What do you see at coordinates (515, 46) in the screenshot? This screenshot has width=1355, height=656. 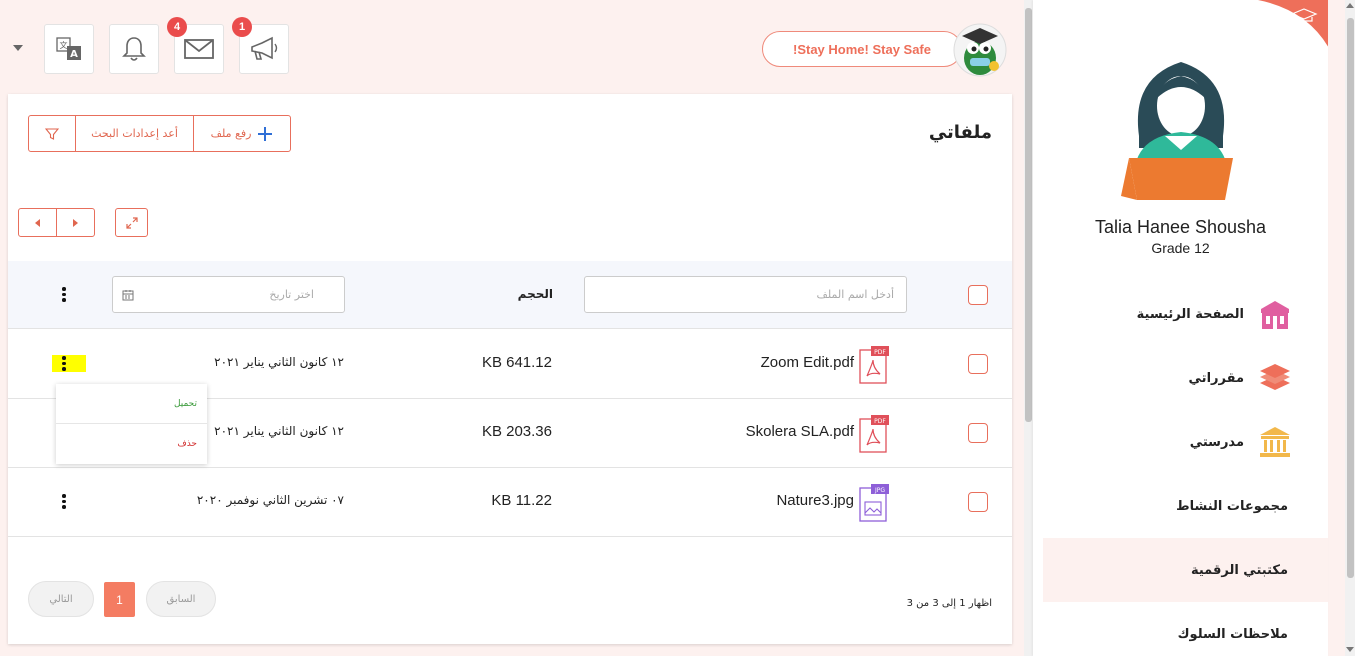 I see `top-header: A 文 4 1 !Stay Home! Stay Safe` at bounding box center [515, 46].